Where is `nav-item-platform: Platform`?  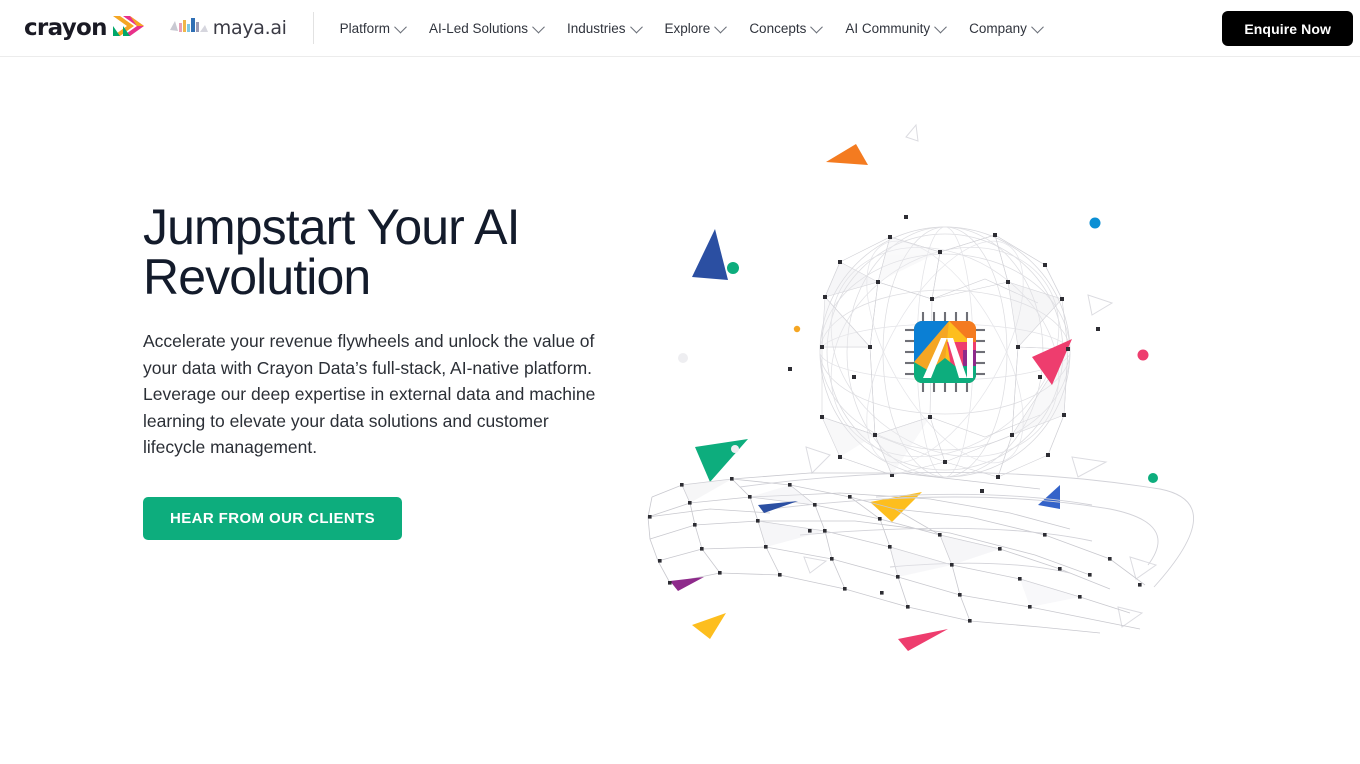
nav-item-platform: Platform is located at coordinates (373, 28).